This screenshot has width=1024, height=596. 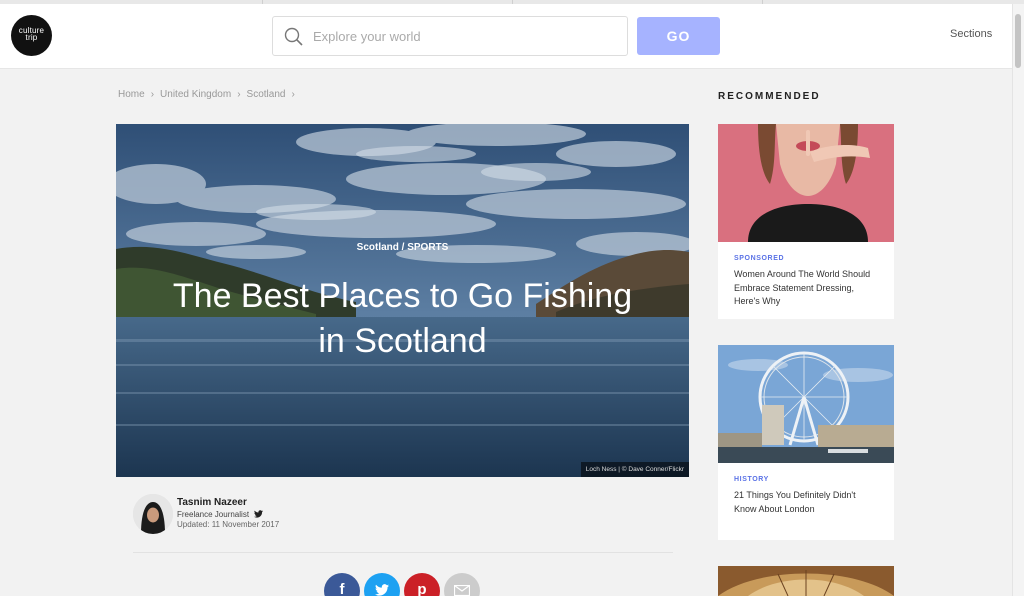 What do you see at coordinates (402, 247) in the screenshot?
I see `article-category: Scotland / SPORTS` at bounding box center [402, 247].